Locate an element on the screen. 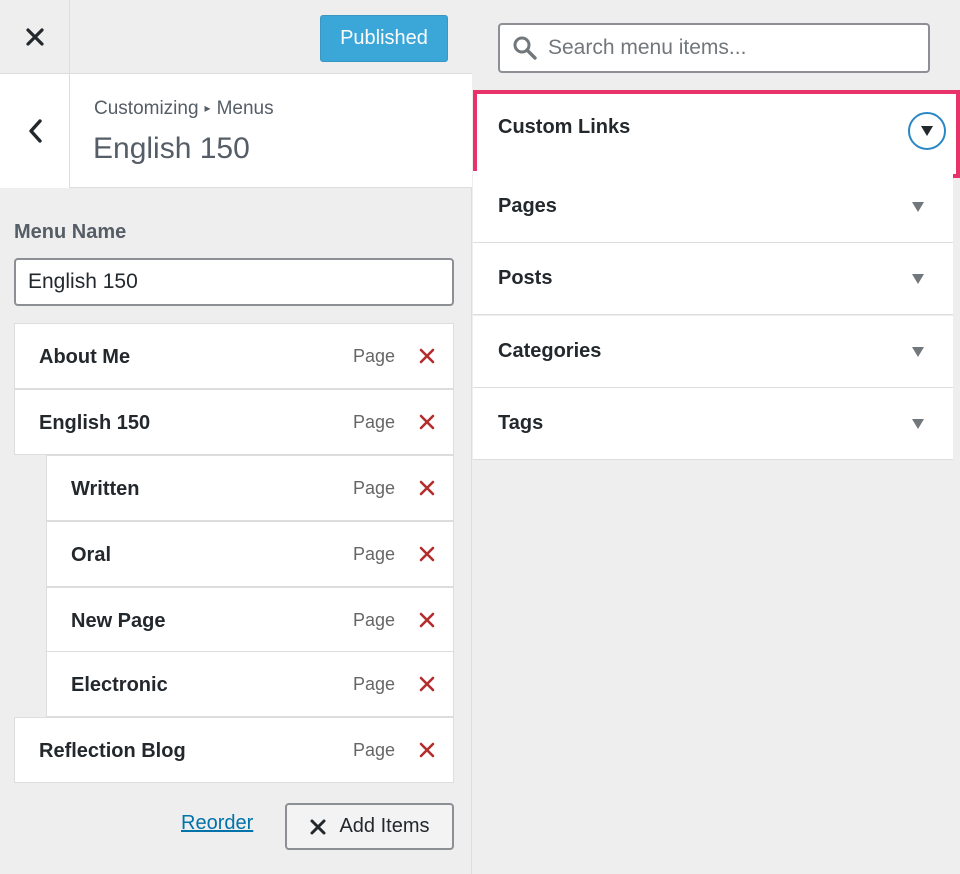 This screenshot has width=960, height=874. expand-toggle is located at coordinates (927, 131).